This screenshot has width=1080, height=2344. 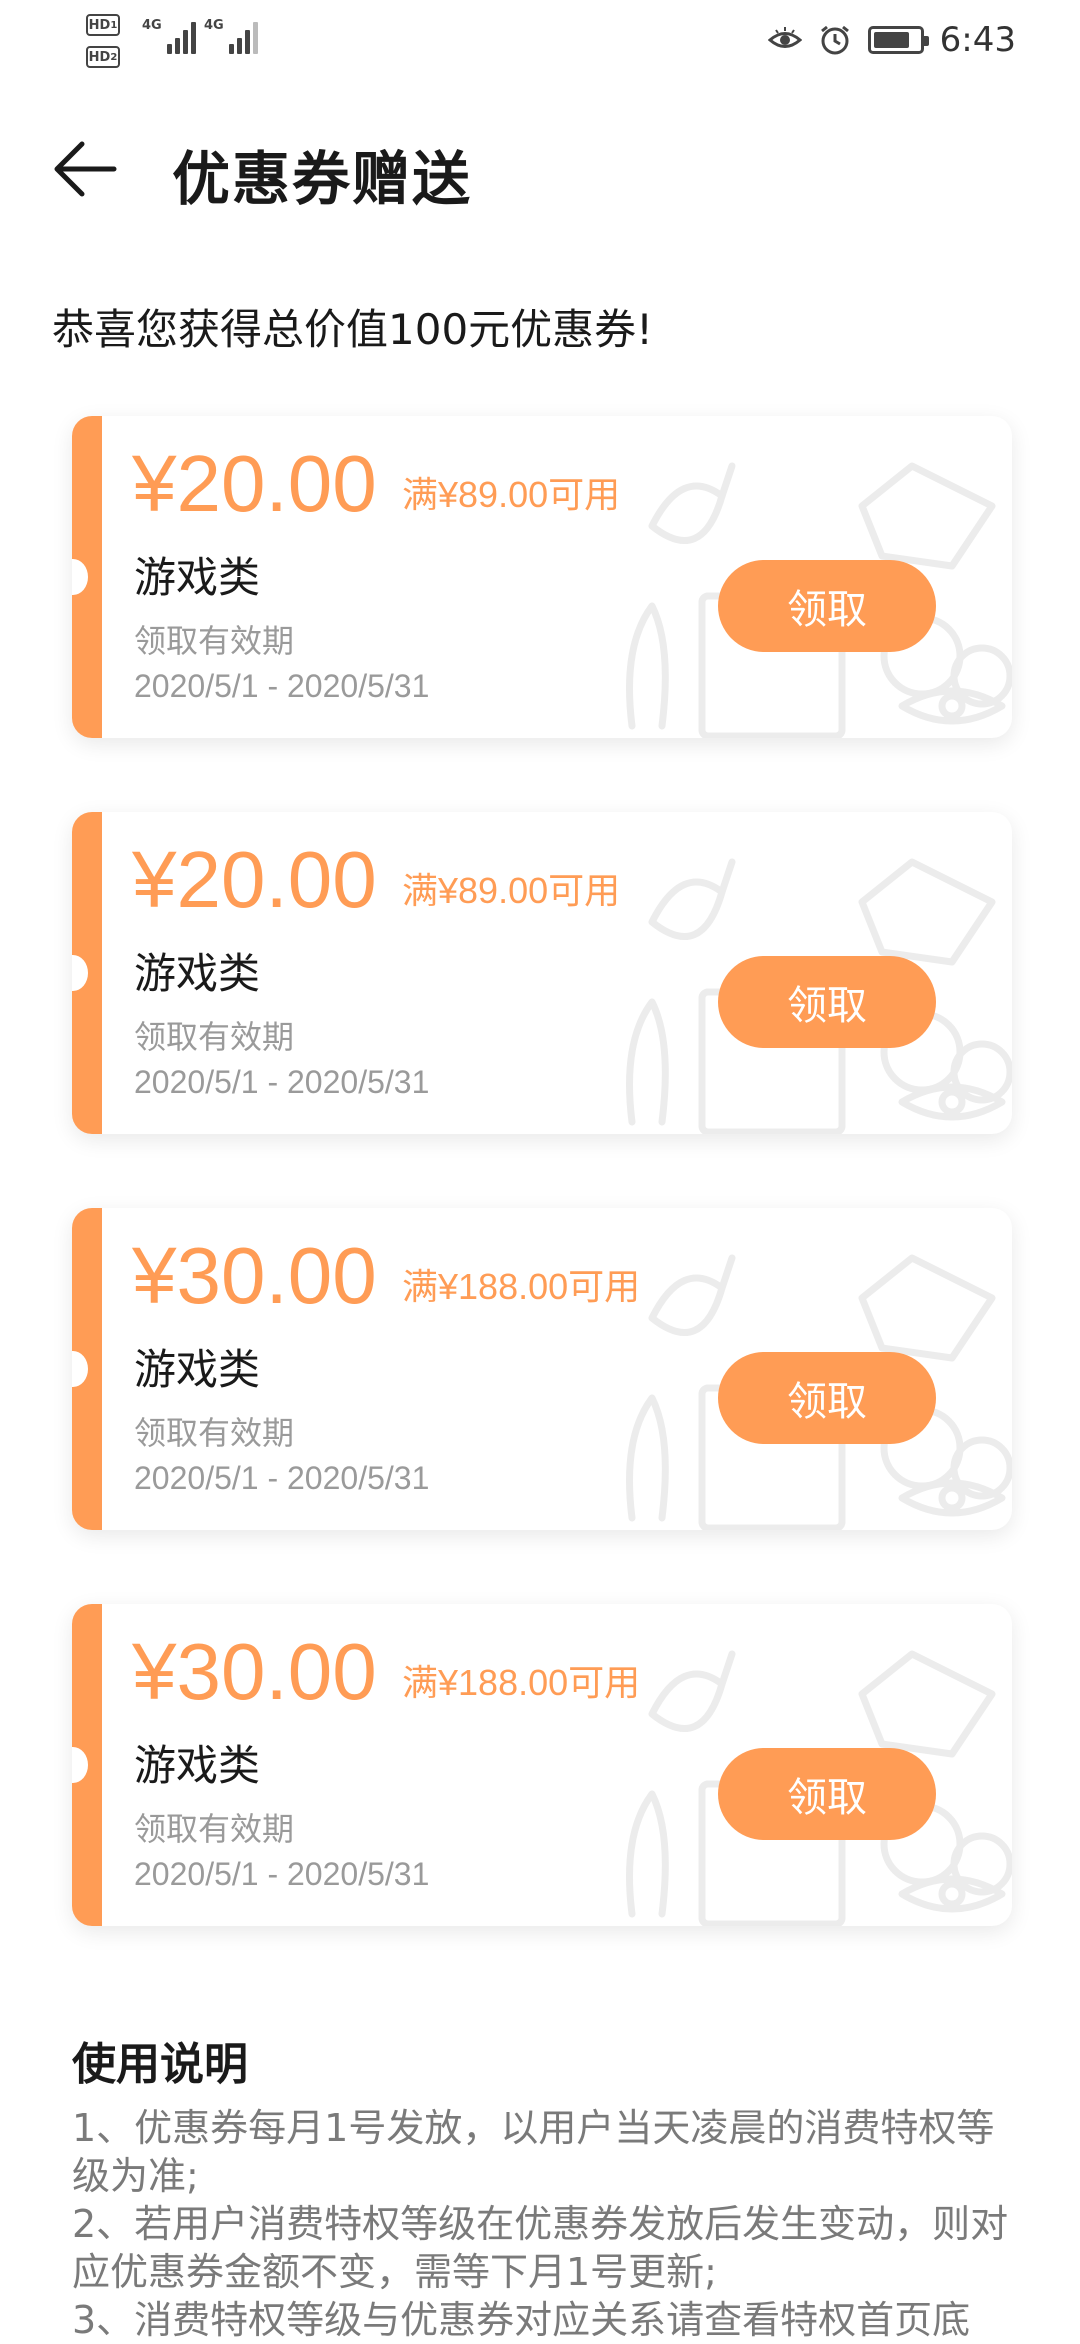 What do you see at coordinates (322, 179) in the screenshot?
I see `page-title: 优惠券赠送` at bounding box center [322, 179].